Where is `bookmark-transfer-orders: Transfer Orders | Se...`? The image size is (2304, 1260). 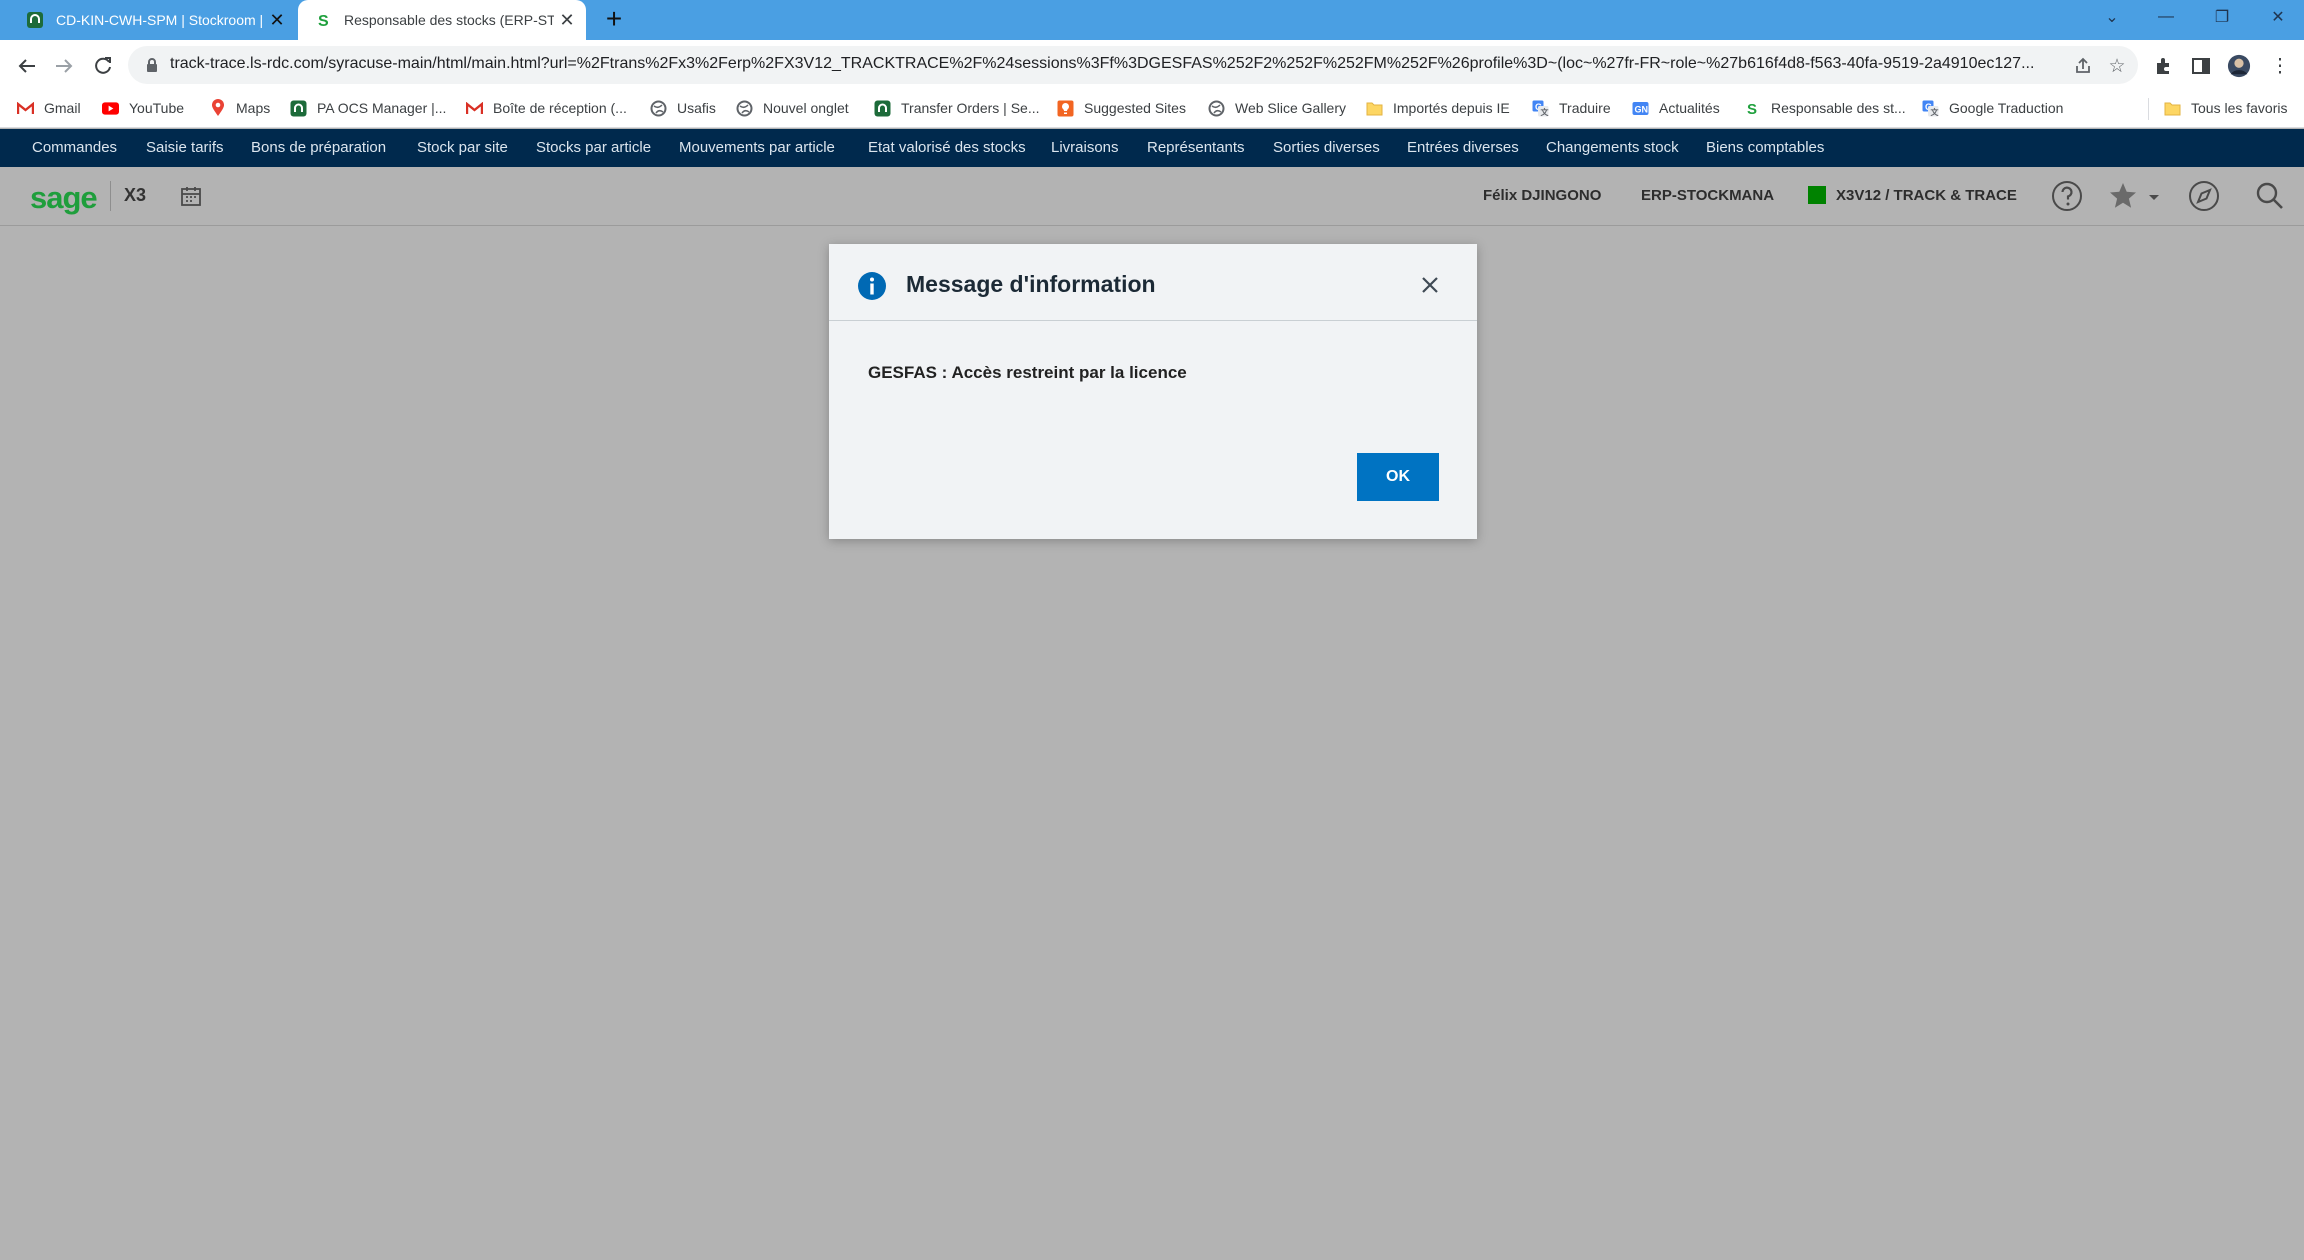 bookmark-transfer-orders: Transfer Orders | Se... is located at coordinates (957, 108).